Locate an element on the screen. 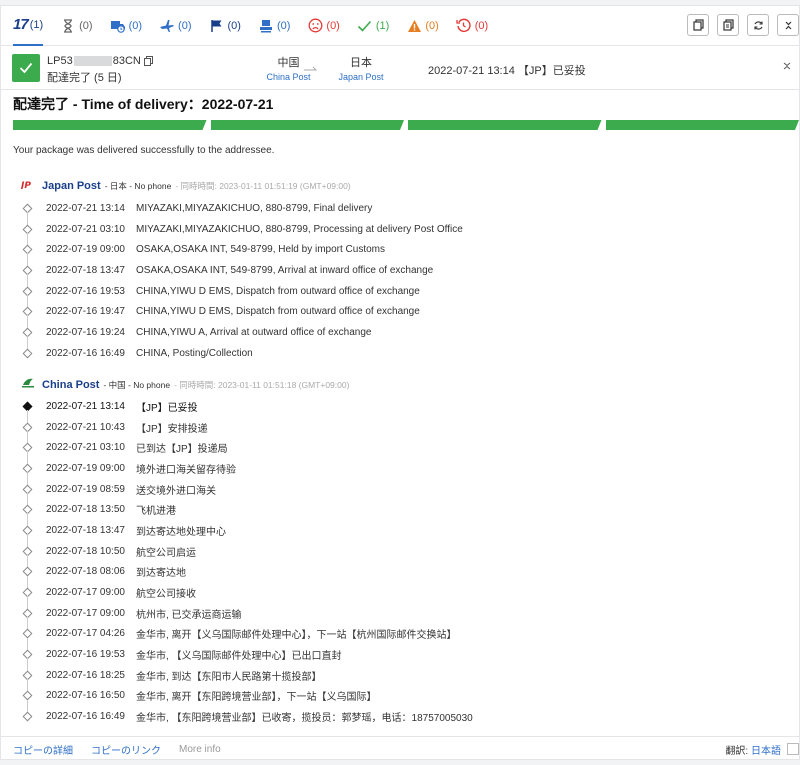 The image size is (800, 765). truck-clock-icon is located at coordinates (118, 26).